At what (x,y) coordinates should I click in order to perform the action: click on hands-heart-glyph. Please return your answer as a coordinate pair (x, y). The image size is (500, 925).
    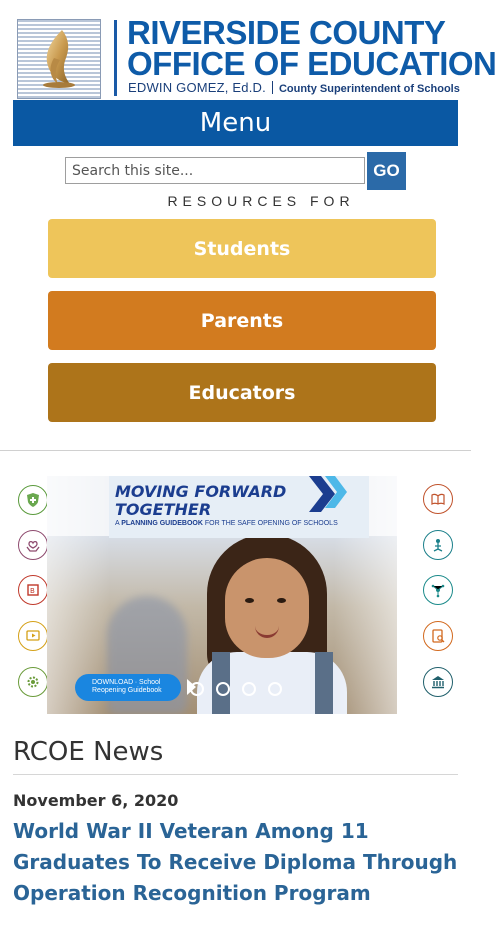
    Looking at the image, I should click on (33, 546).